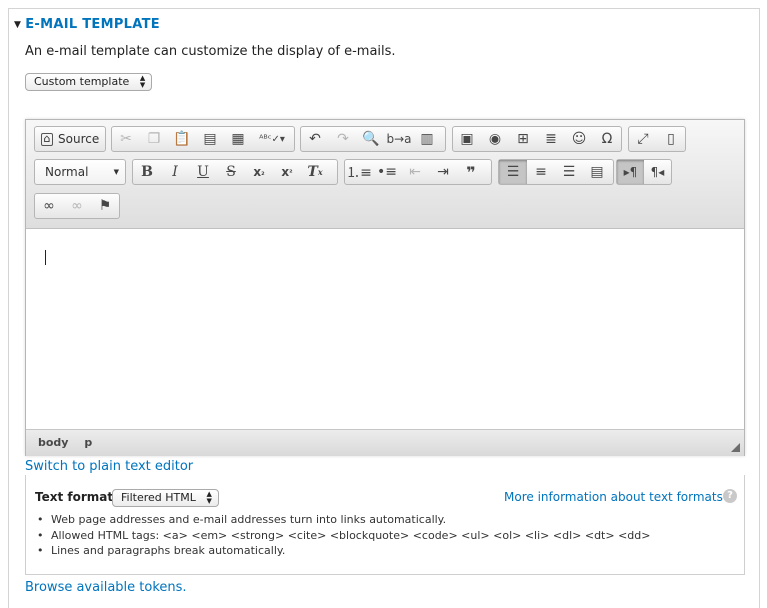 This screenshot has height=608, width=767. Describe the element at coordinates (47, 139) in the screenshot. I see `source-icon: ⌂` at that location.